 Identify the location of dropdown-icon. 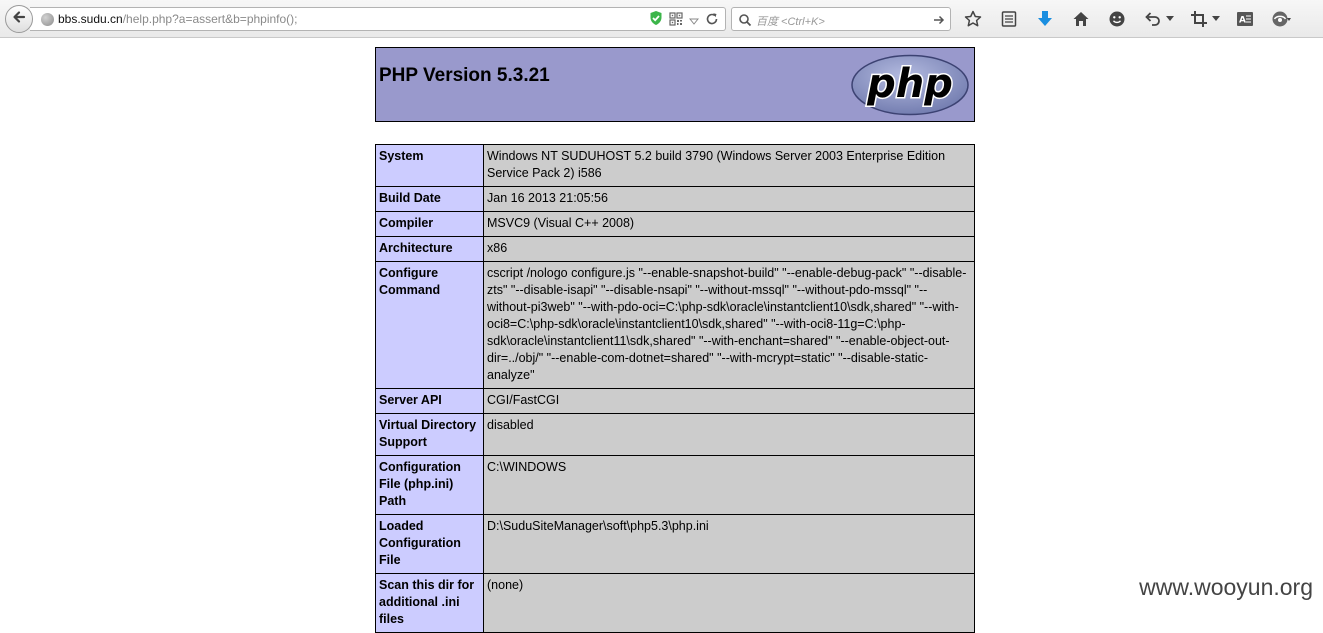
(694, 20).